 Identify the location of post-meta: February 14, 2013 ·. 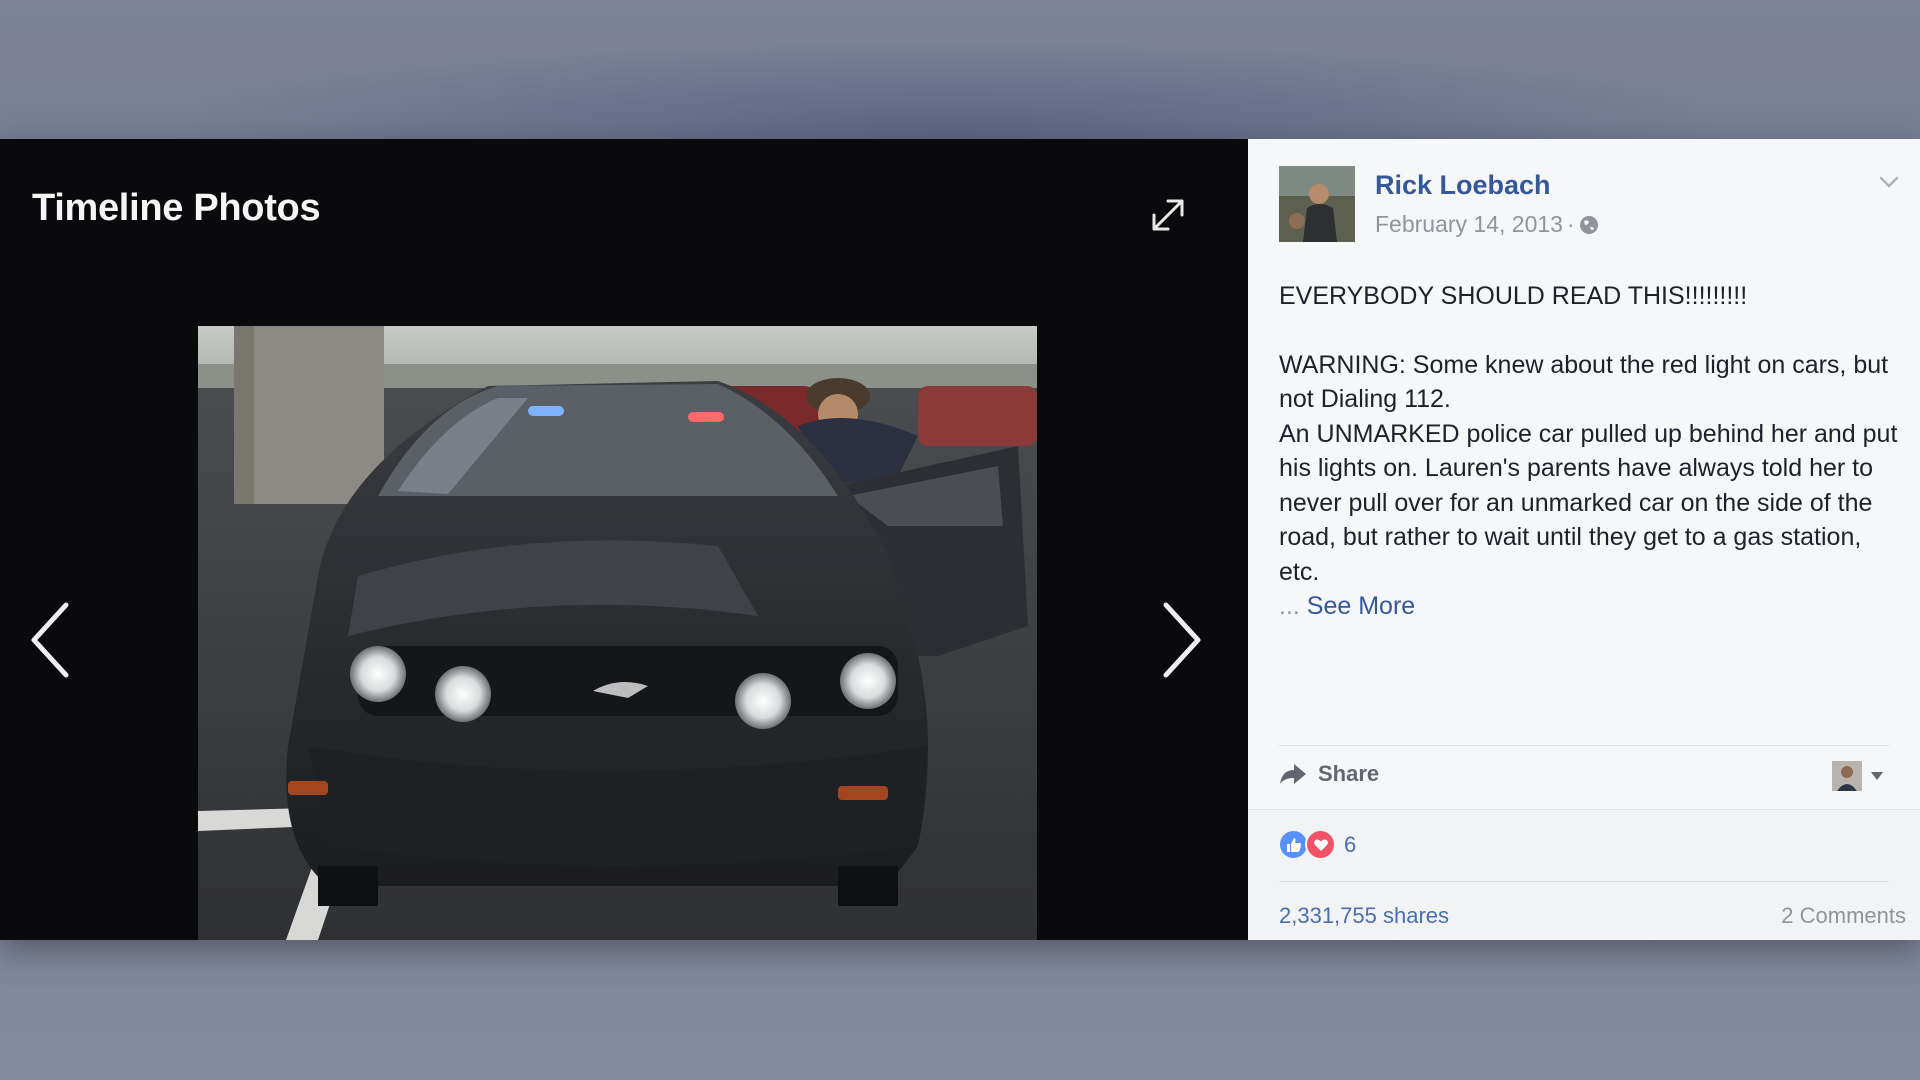
(1487, 224).